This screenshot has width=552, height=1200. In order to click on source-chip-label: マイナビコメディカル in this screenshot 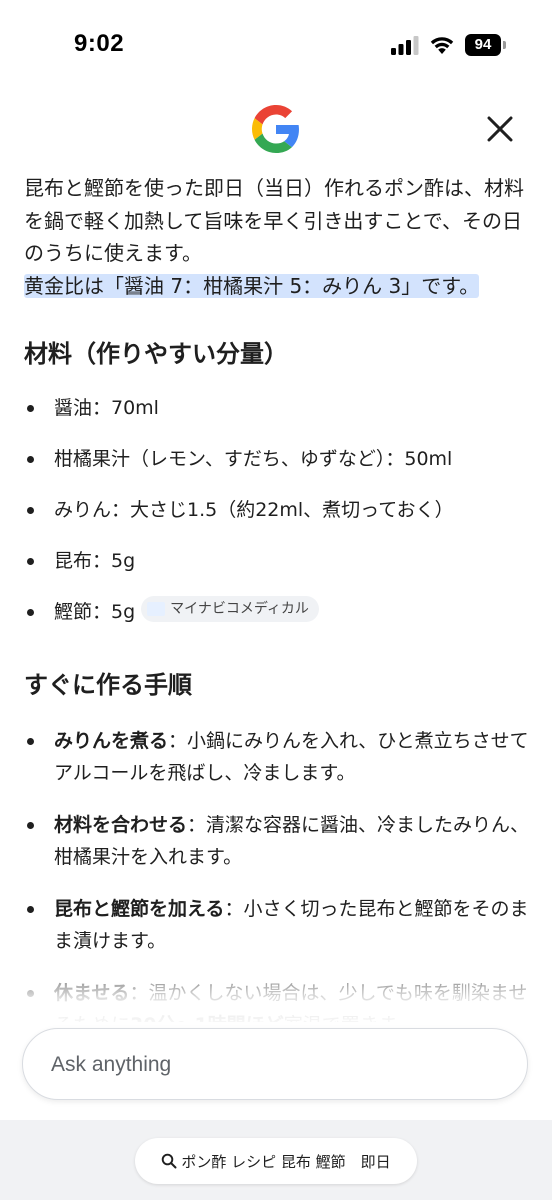, I will do `click(239, 609)`.